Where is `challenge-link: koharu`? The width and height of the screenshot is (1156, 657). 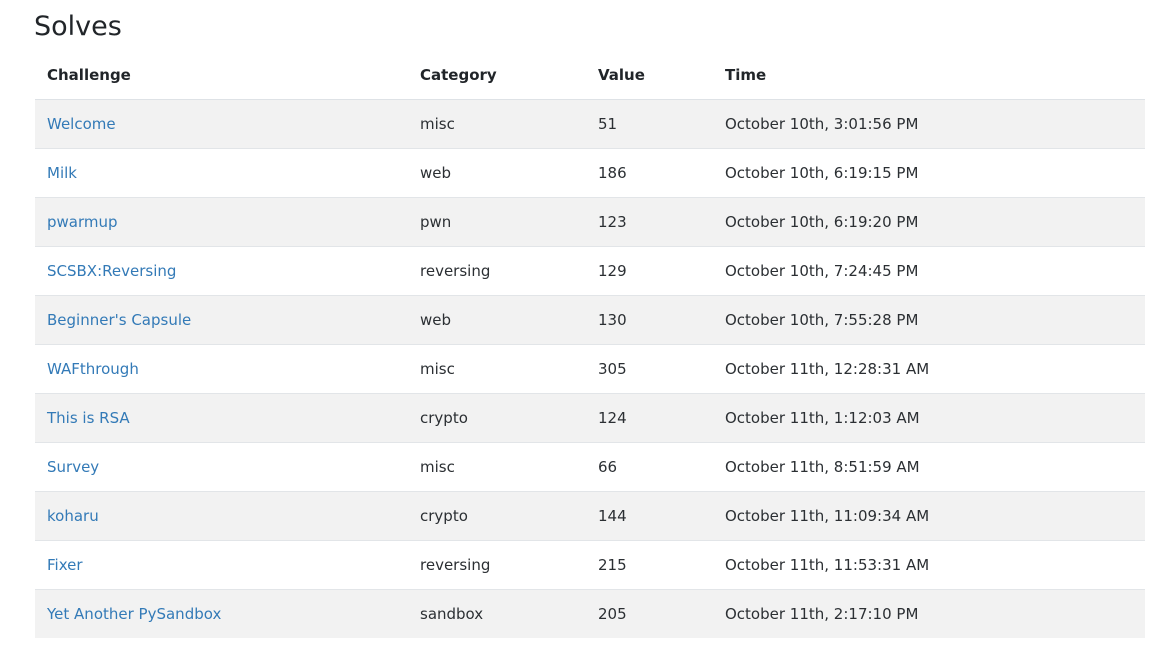 challenge-link: koharu is located at coordinates (73, 516).